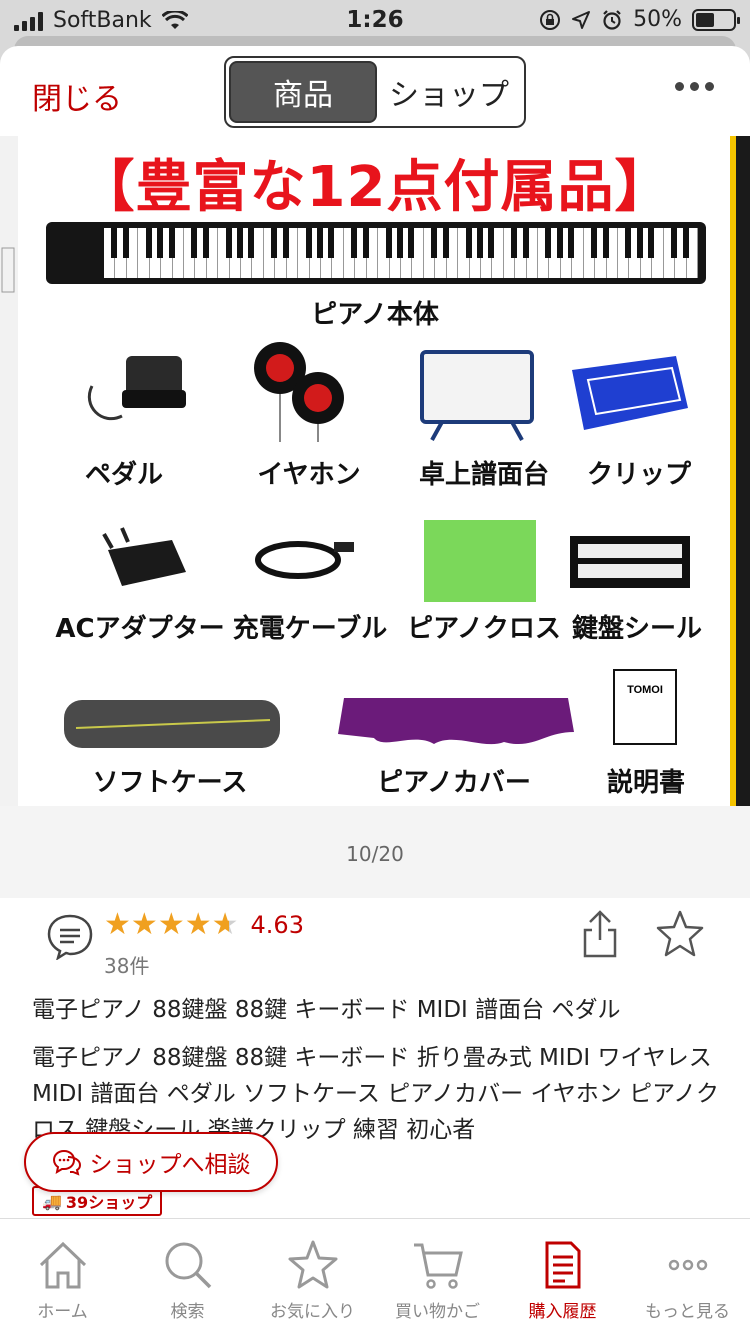  Describe the element at coordinates (52, 1201) in the screenshot. I see `truck-icon: 🚚` at that location.